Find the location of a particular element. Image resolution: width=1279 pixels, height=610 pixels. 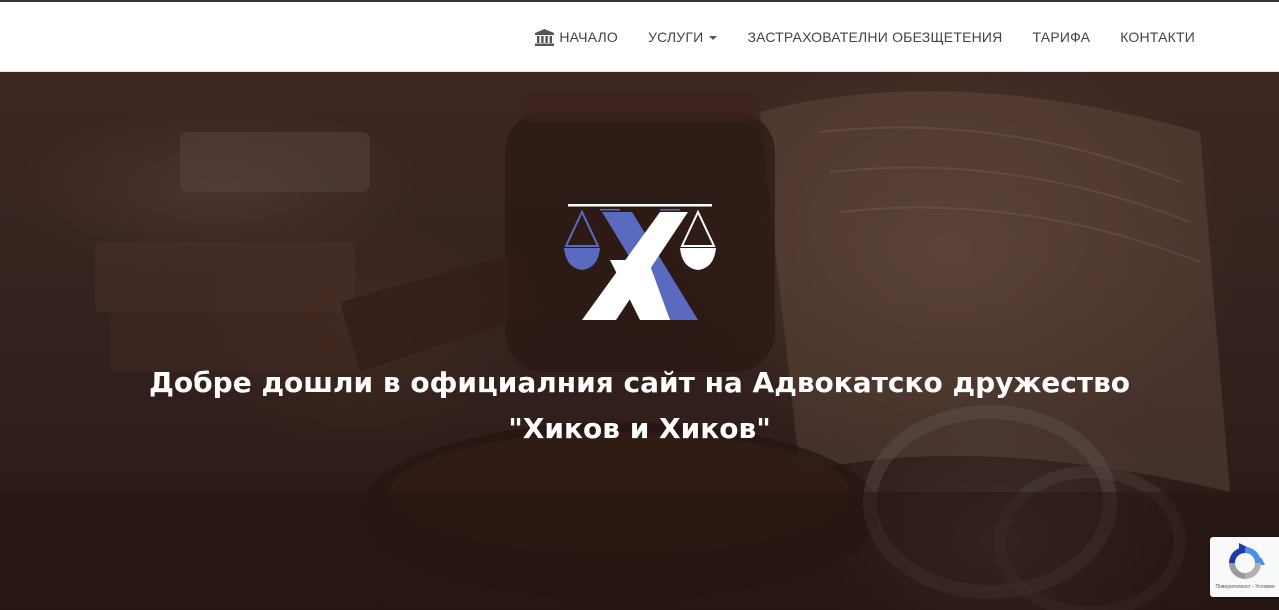

nav-item-home: НАЧАЛО is located at coordinates (576, 37).